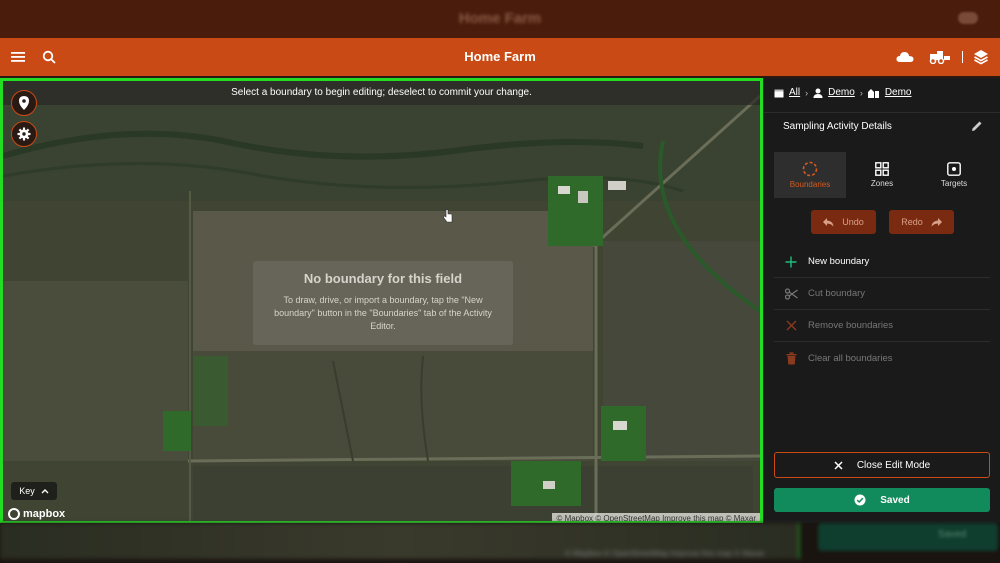 This screenshot has height=563, width=1000. What do you see at coordinates (954, 169) in the screenshot?
I see `target-icon` at bounding box center [954, 169].